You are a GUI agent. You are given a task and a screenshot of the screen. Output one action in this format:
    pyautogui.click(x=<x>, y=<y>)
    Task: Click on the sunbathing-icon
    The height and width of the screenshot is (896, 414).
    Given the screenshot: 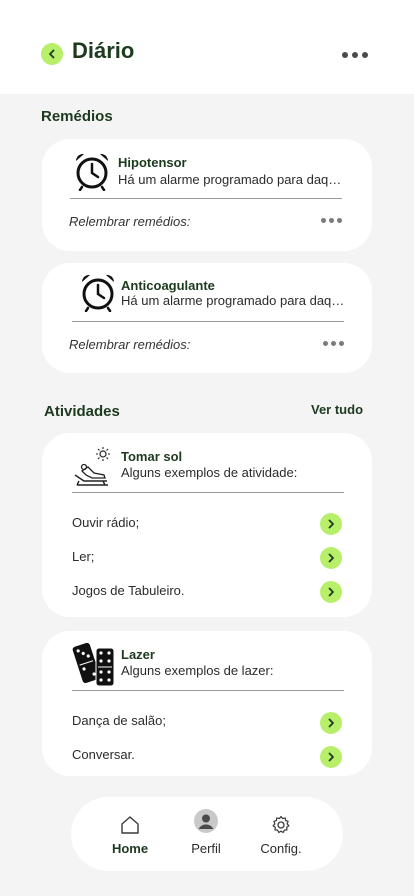 What is the action you would take?
    pyautogui.click(x=92, y=466)
    